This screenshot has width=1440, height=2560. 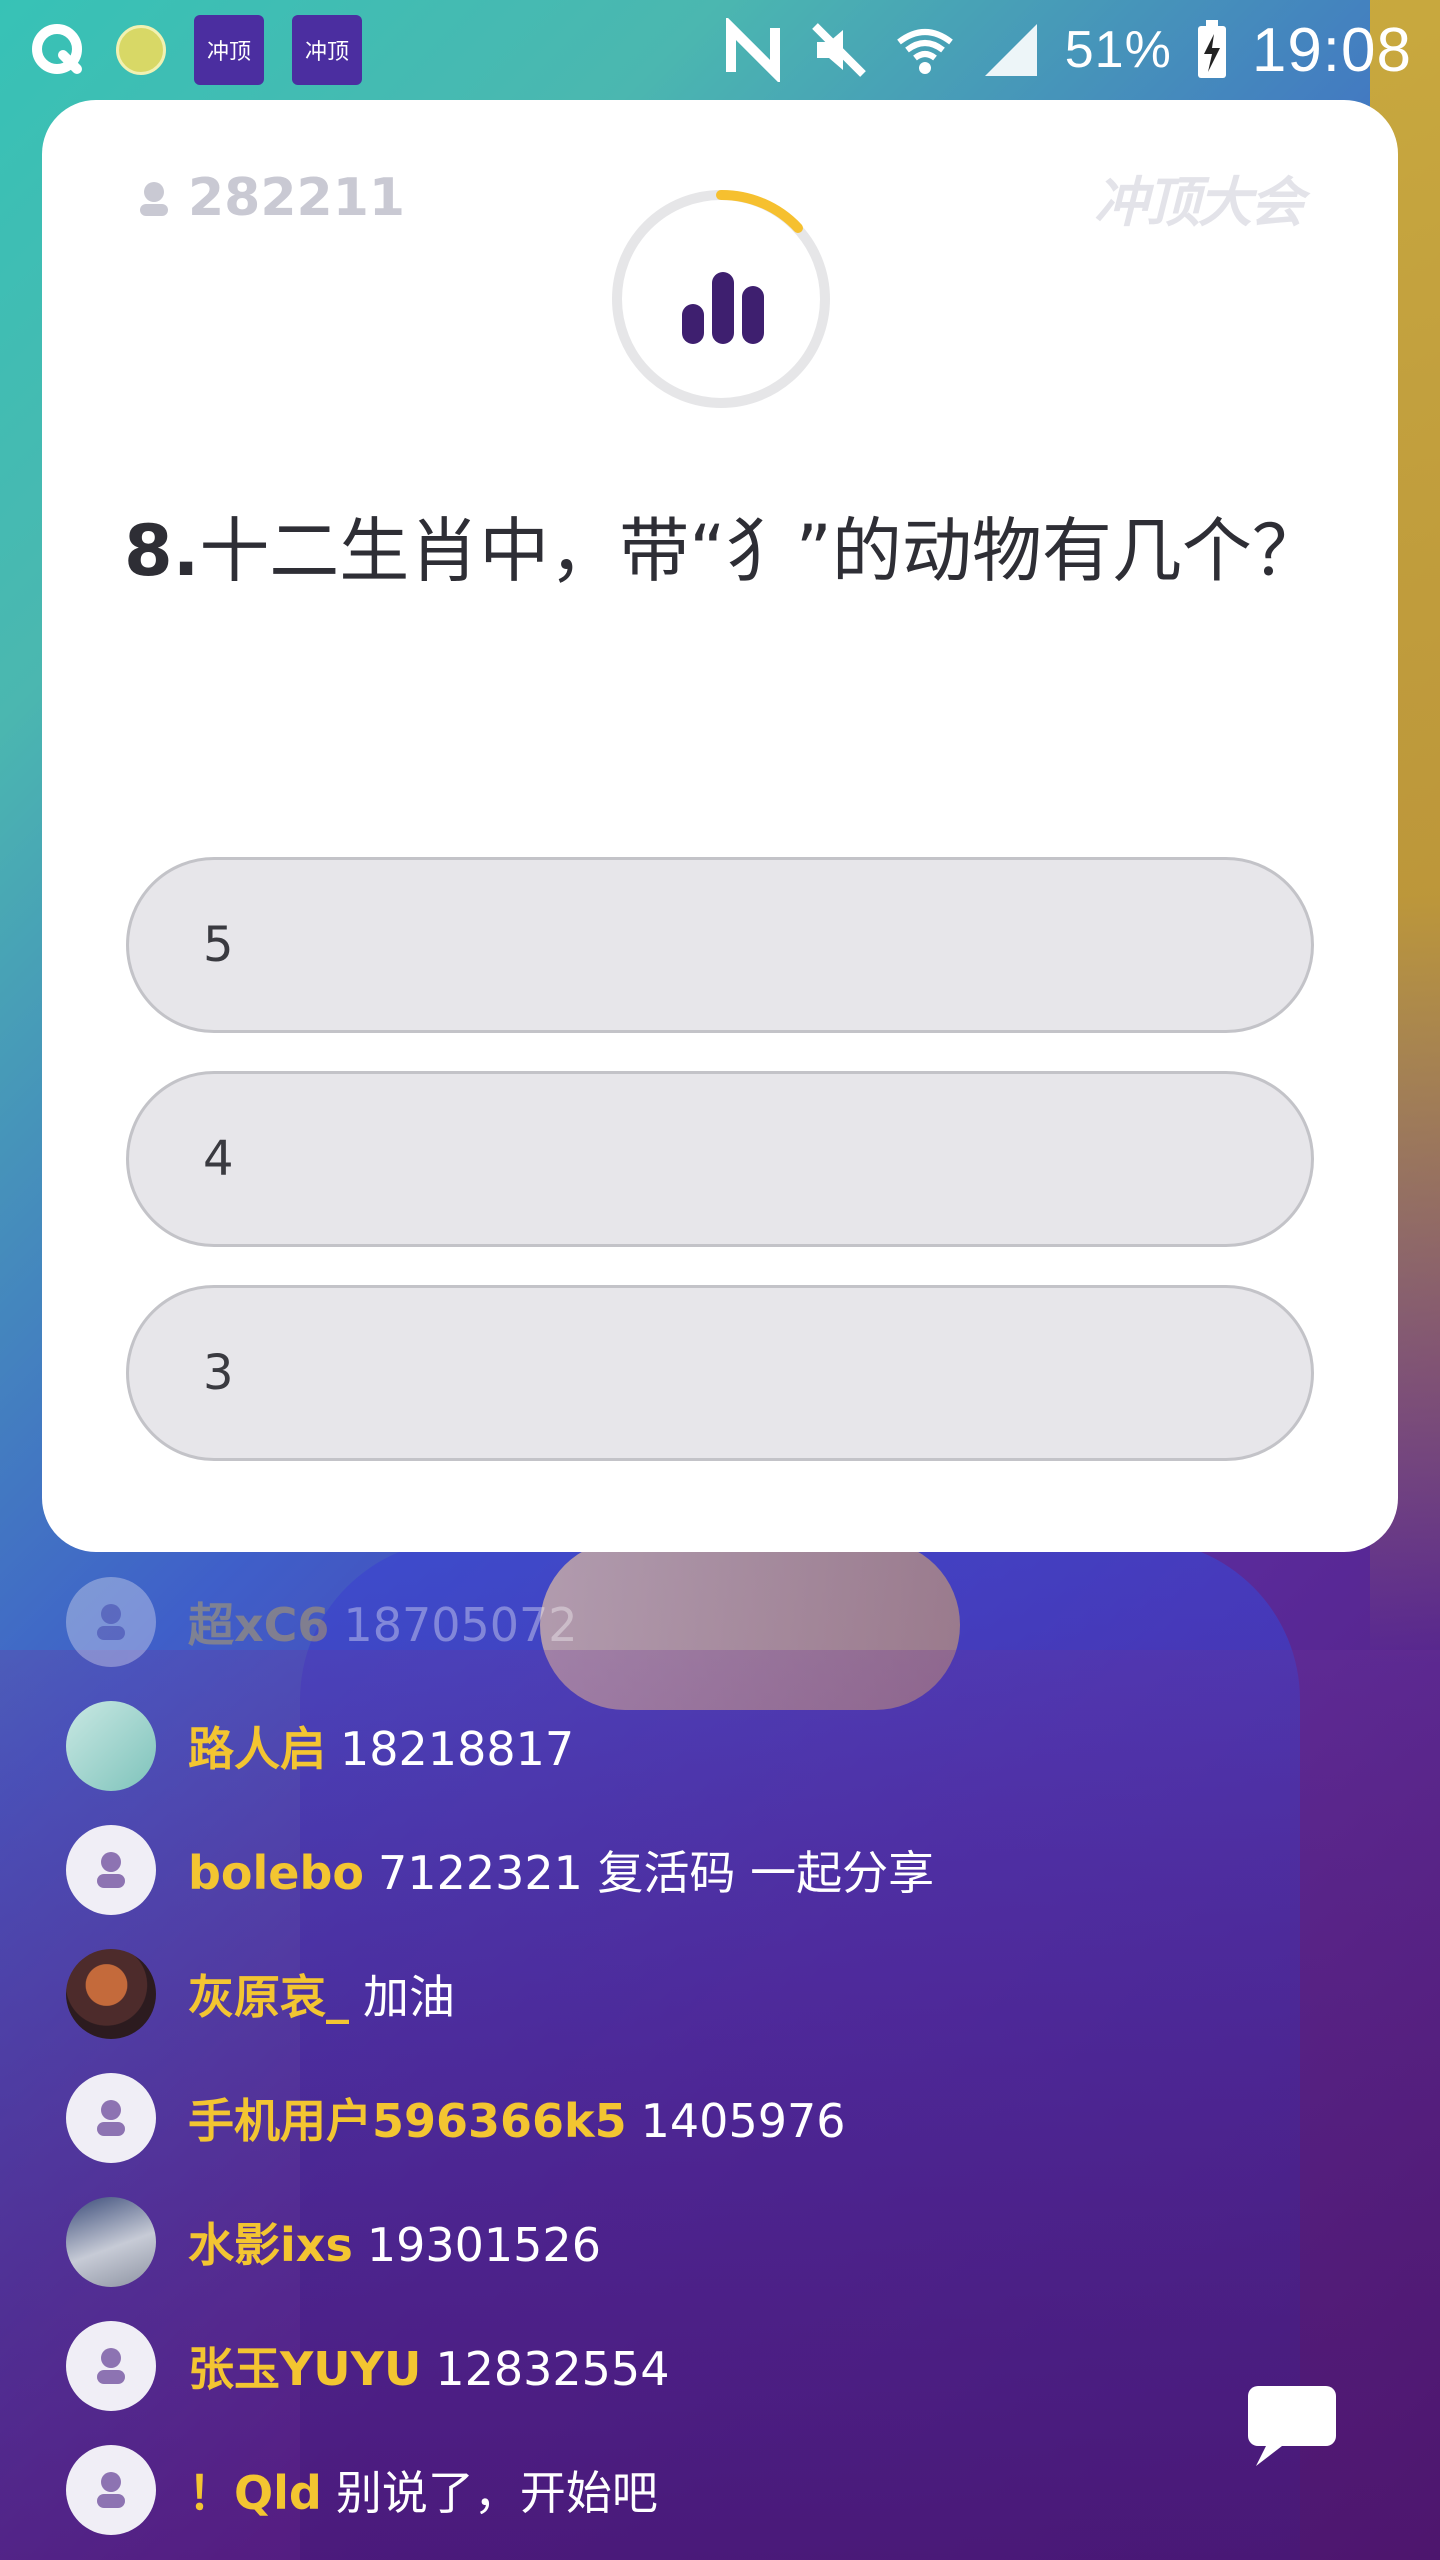 I want to click on chat-message: 张玉YUYU 12832554, so click(x=428, y=2366).